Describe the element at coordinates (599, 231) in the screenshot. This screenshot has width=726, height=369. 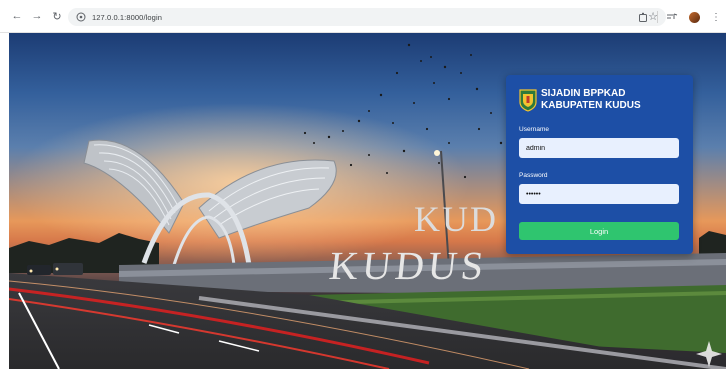
I see `login-button: Login` at that location.